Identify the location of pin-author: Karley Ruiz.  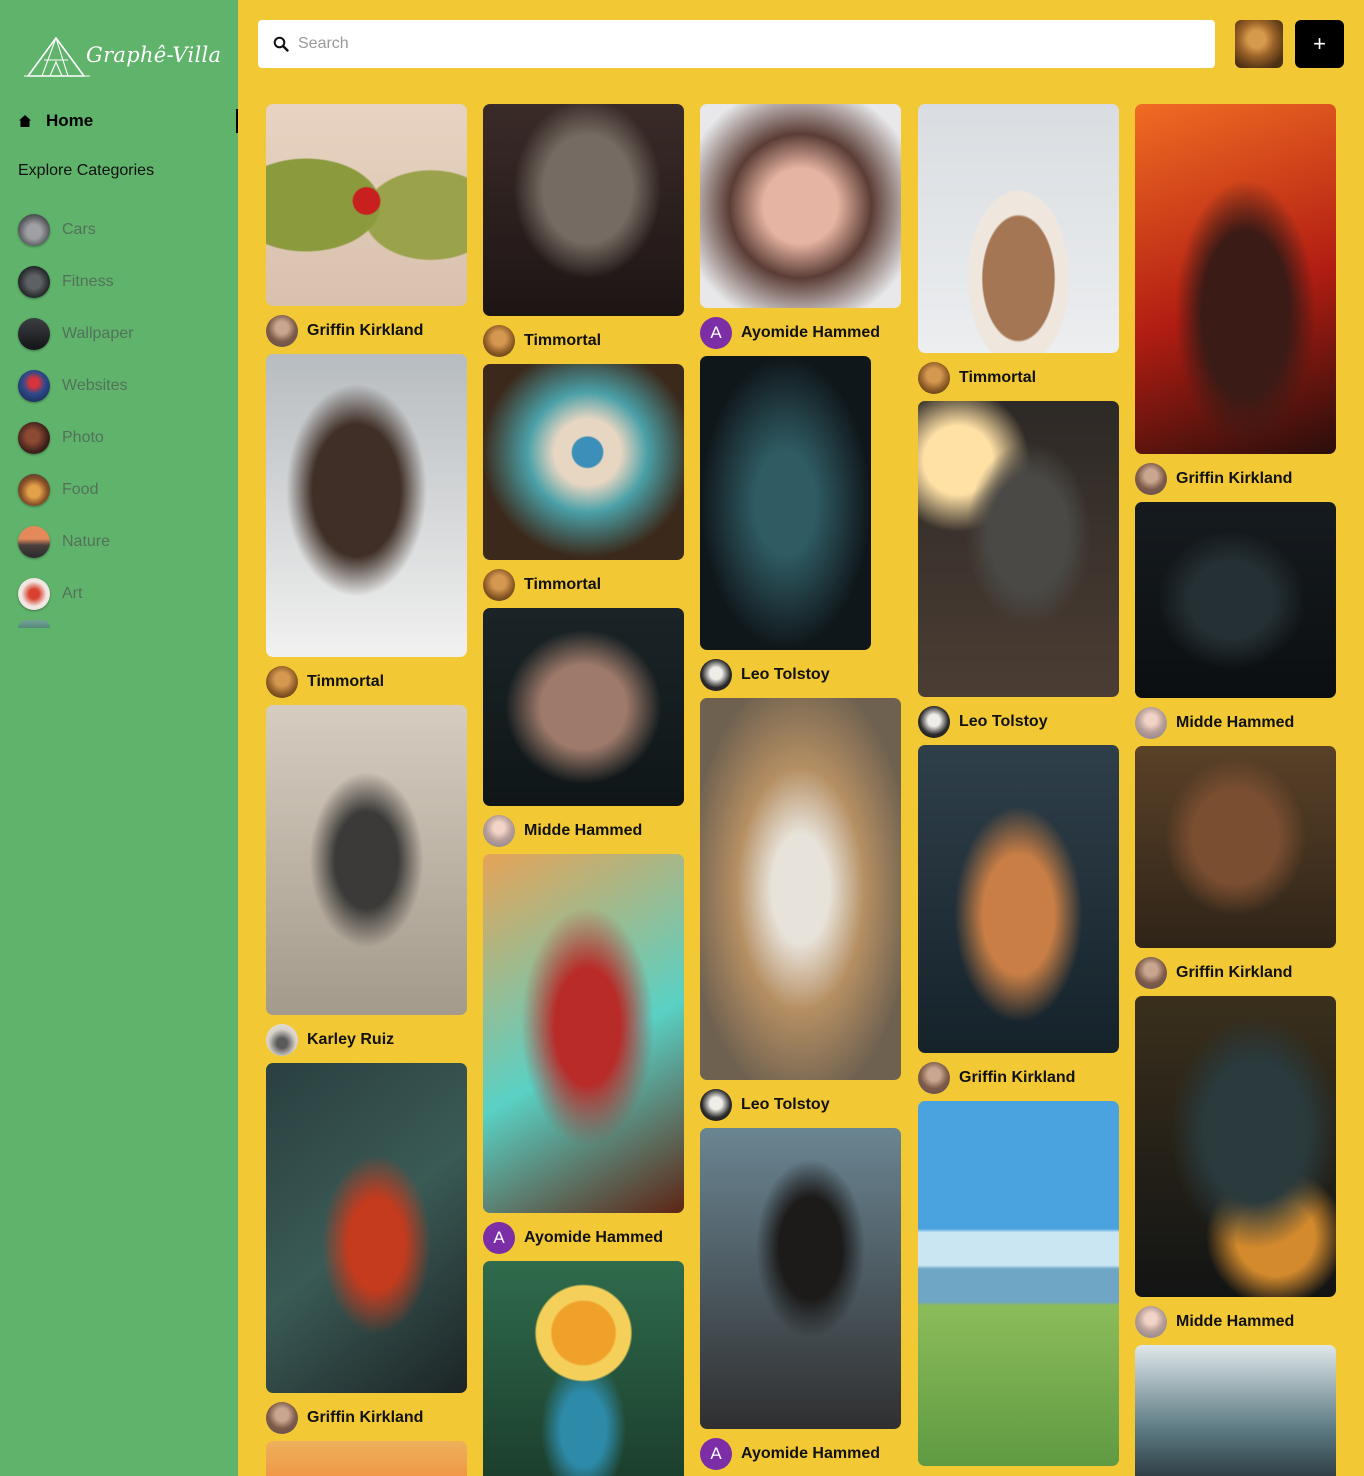
(366, 1040).